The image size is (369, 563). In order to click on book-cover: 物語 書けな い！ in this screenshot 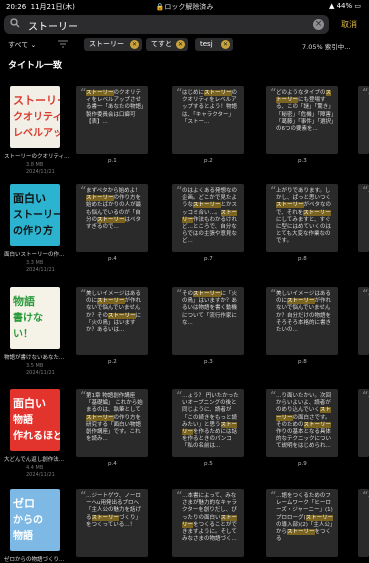, I will do `click(35, 318)`.